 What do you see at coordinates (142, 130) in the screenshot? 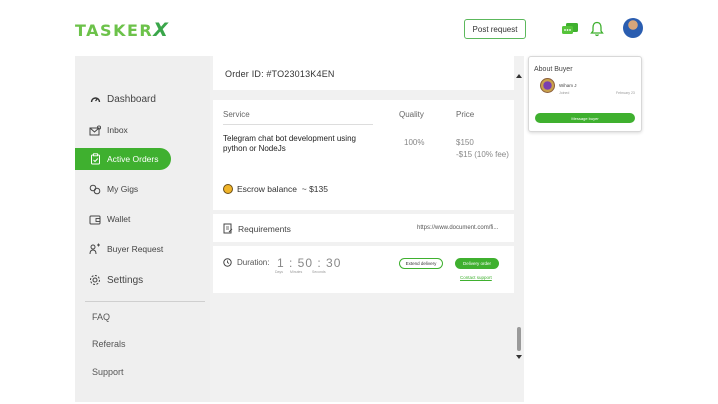
I see `sidebar-item-inbox: Inbox` at bounding box center [142, 130].